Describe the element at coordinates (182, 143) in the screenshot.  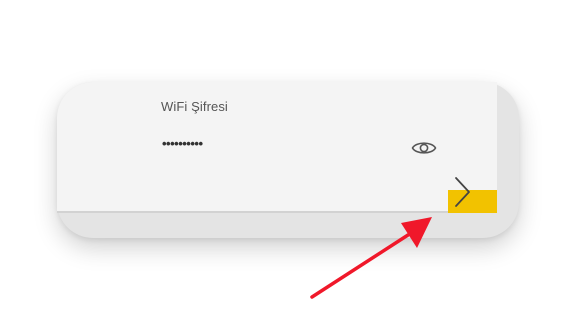
I see `wifi-password-field: ••••••••••` at that location.